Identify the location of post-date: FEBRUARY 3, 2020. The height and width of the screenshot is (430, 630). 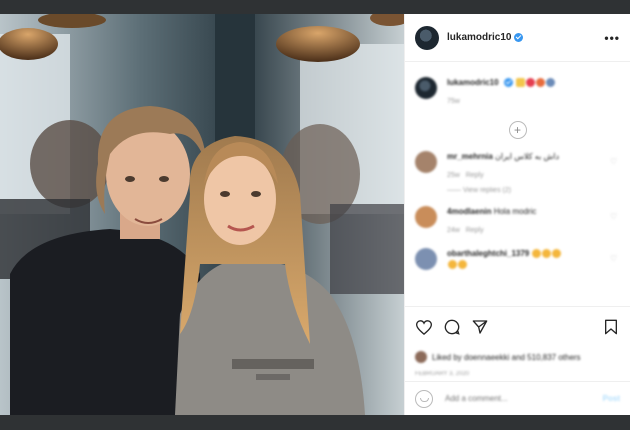
(442, 374).